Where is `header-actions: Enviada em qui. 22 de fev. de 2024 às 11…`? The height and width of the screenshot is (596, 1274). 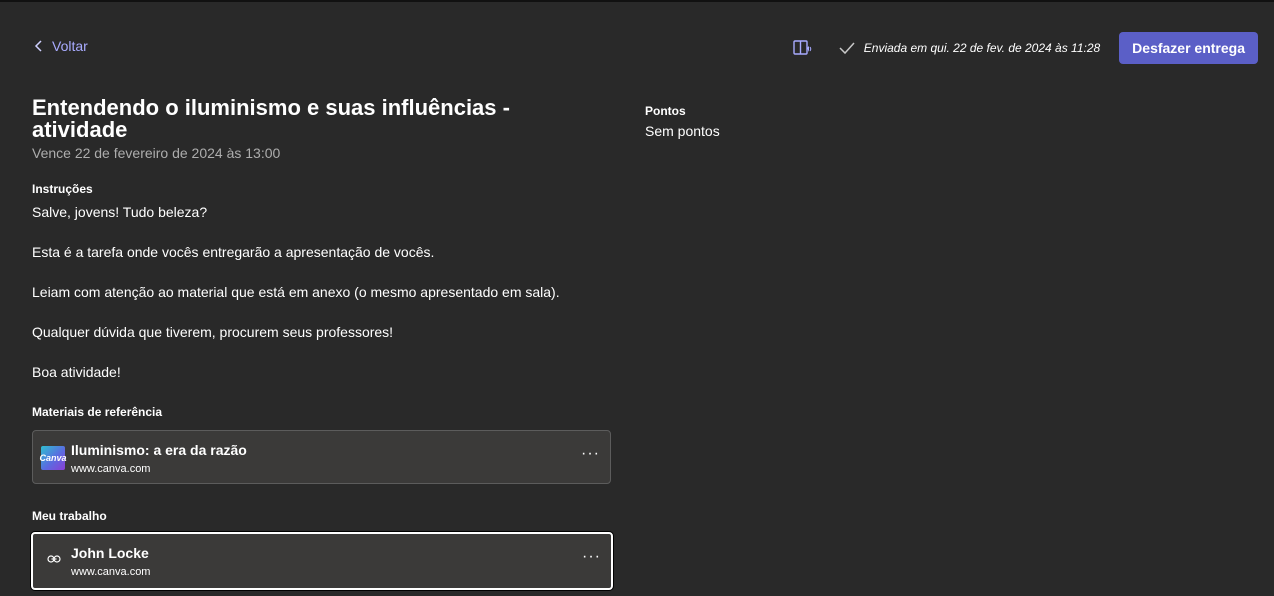 header-actions: Enviada em qui. 22 de fev. de 2024 às 11… is located at coordinates (1025, 48).